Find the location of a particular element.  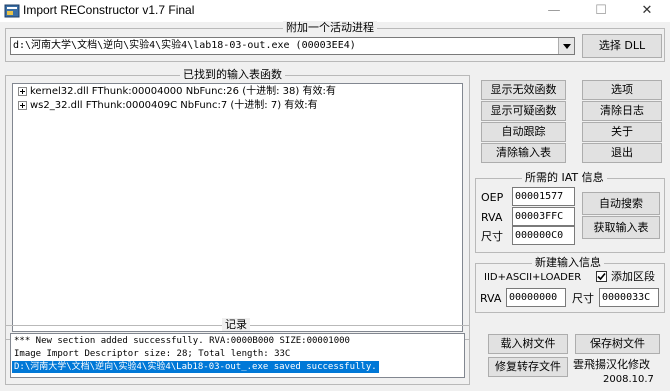

show-suspect-button: 显示可疑函数 is located at coordinates (523, 111).